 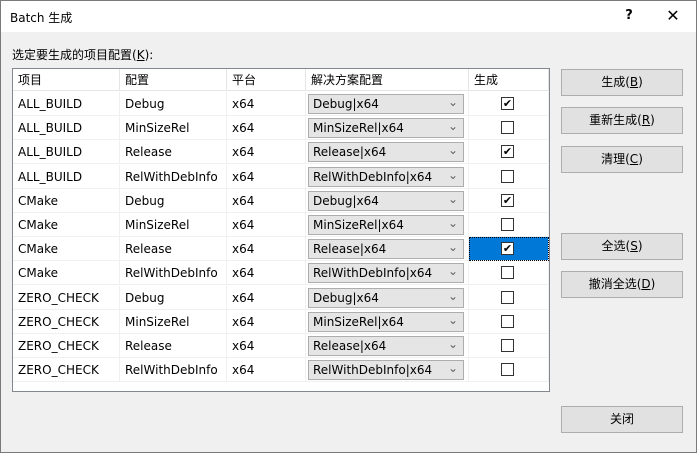 I want to click on build-button: 生成(B), so click(x=622, y=82).